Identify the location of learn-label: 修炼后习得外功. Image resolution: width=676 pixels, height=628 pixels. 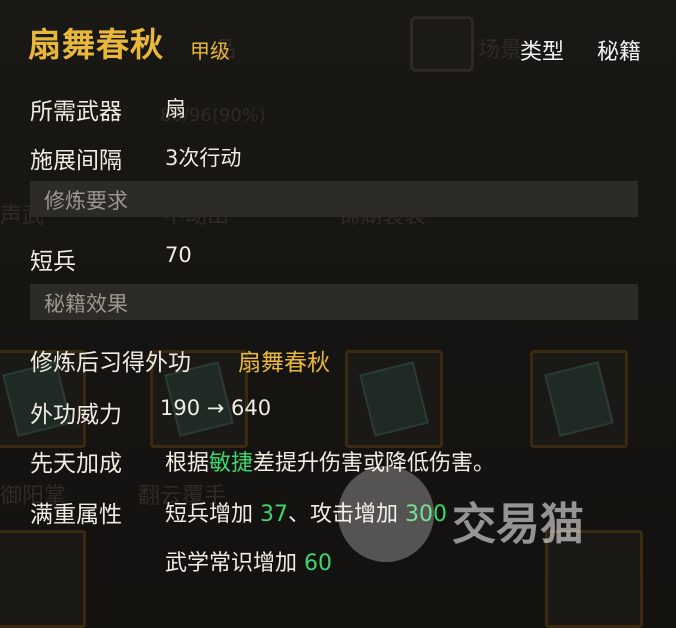
(110, 363).